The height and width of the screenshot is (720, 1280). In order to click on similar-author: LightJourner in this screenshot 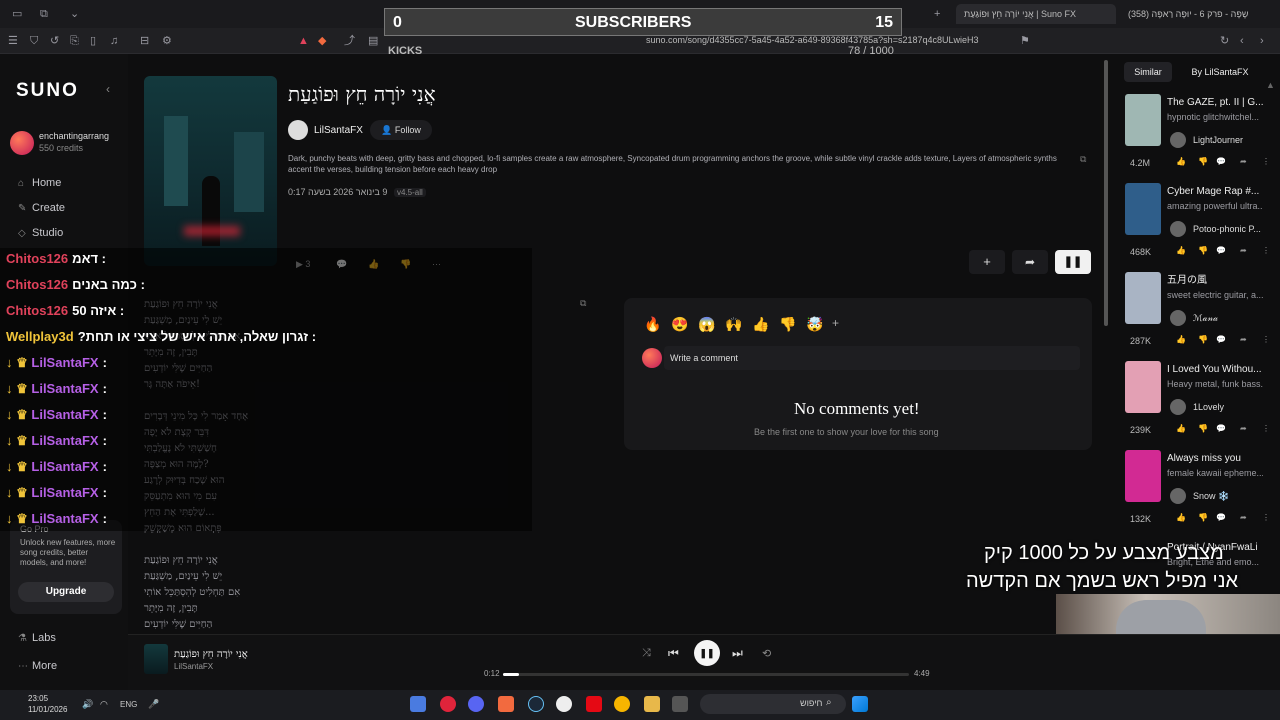, I will do `click(1229, 140)`.